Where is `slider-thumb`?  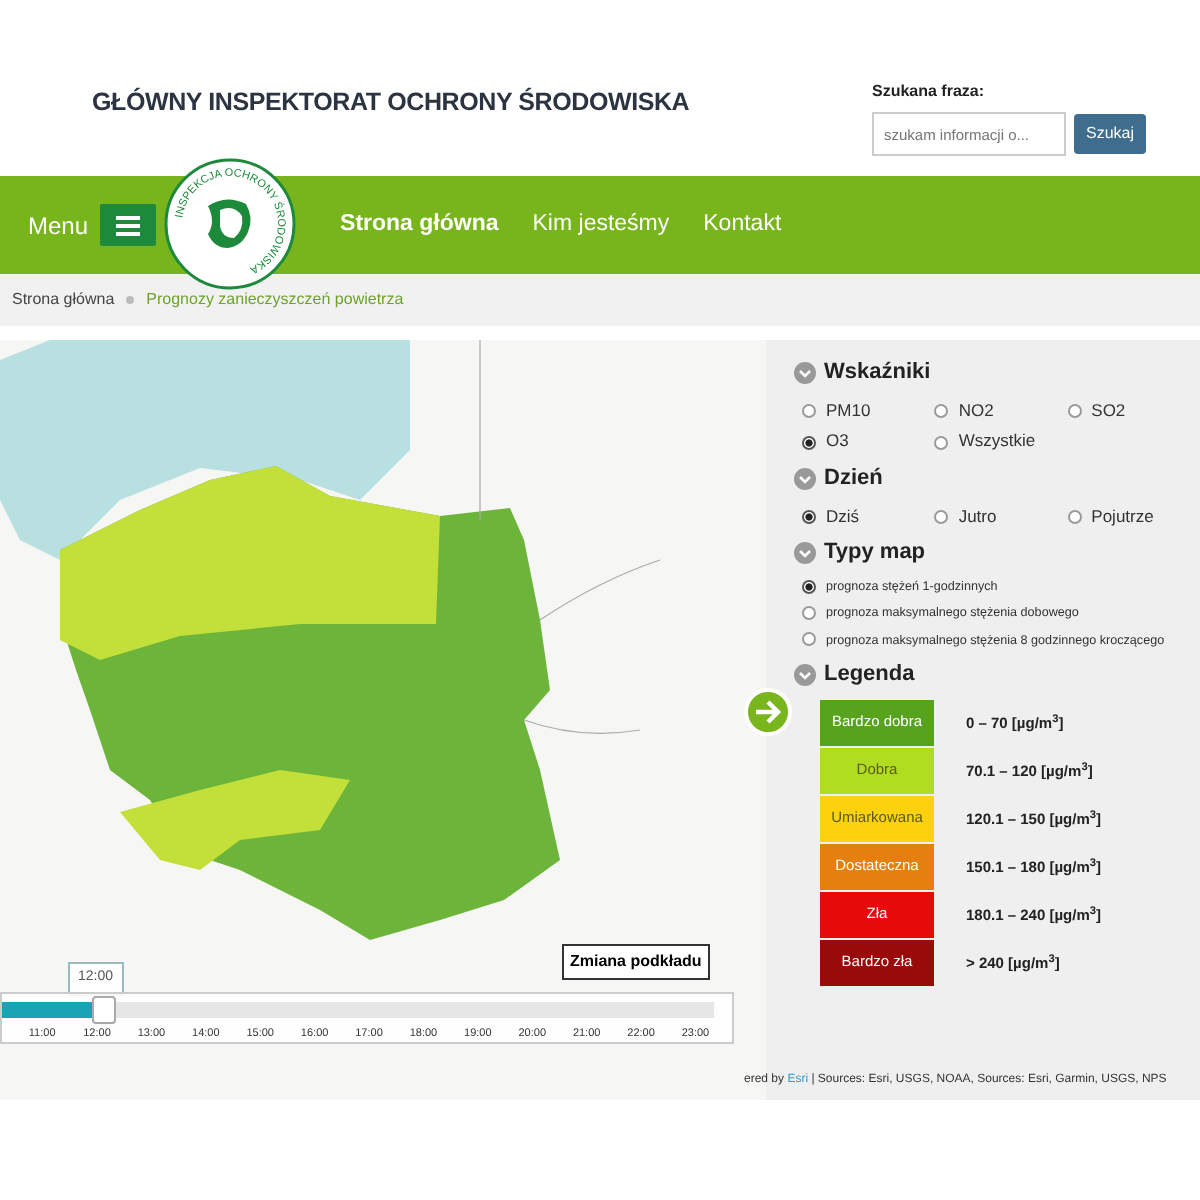
slider-thumb is located at coordinates (104, 1010).